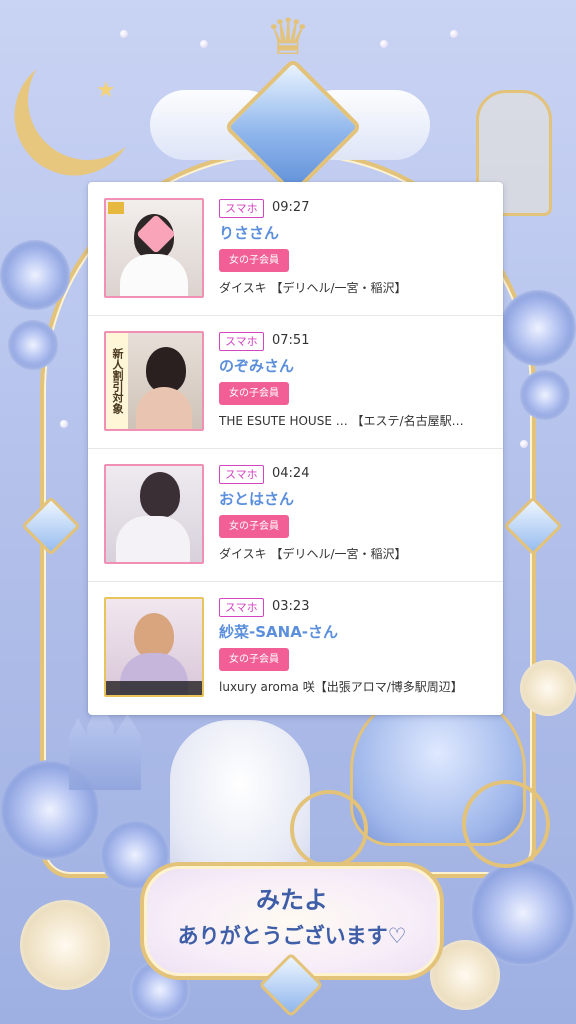 The width and height of the screenshot is (576, 1024). What do you see at coordinates (291, 340) in the screenshot?
I see `visit-time: 07:51` at bounding box center [291, 340].